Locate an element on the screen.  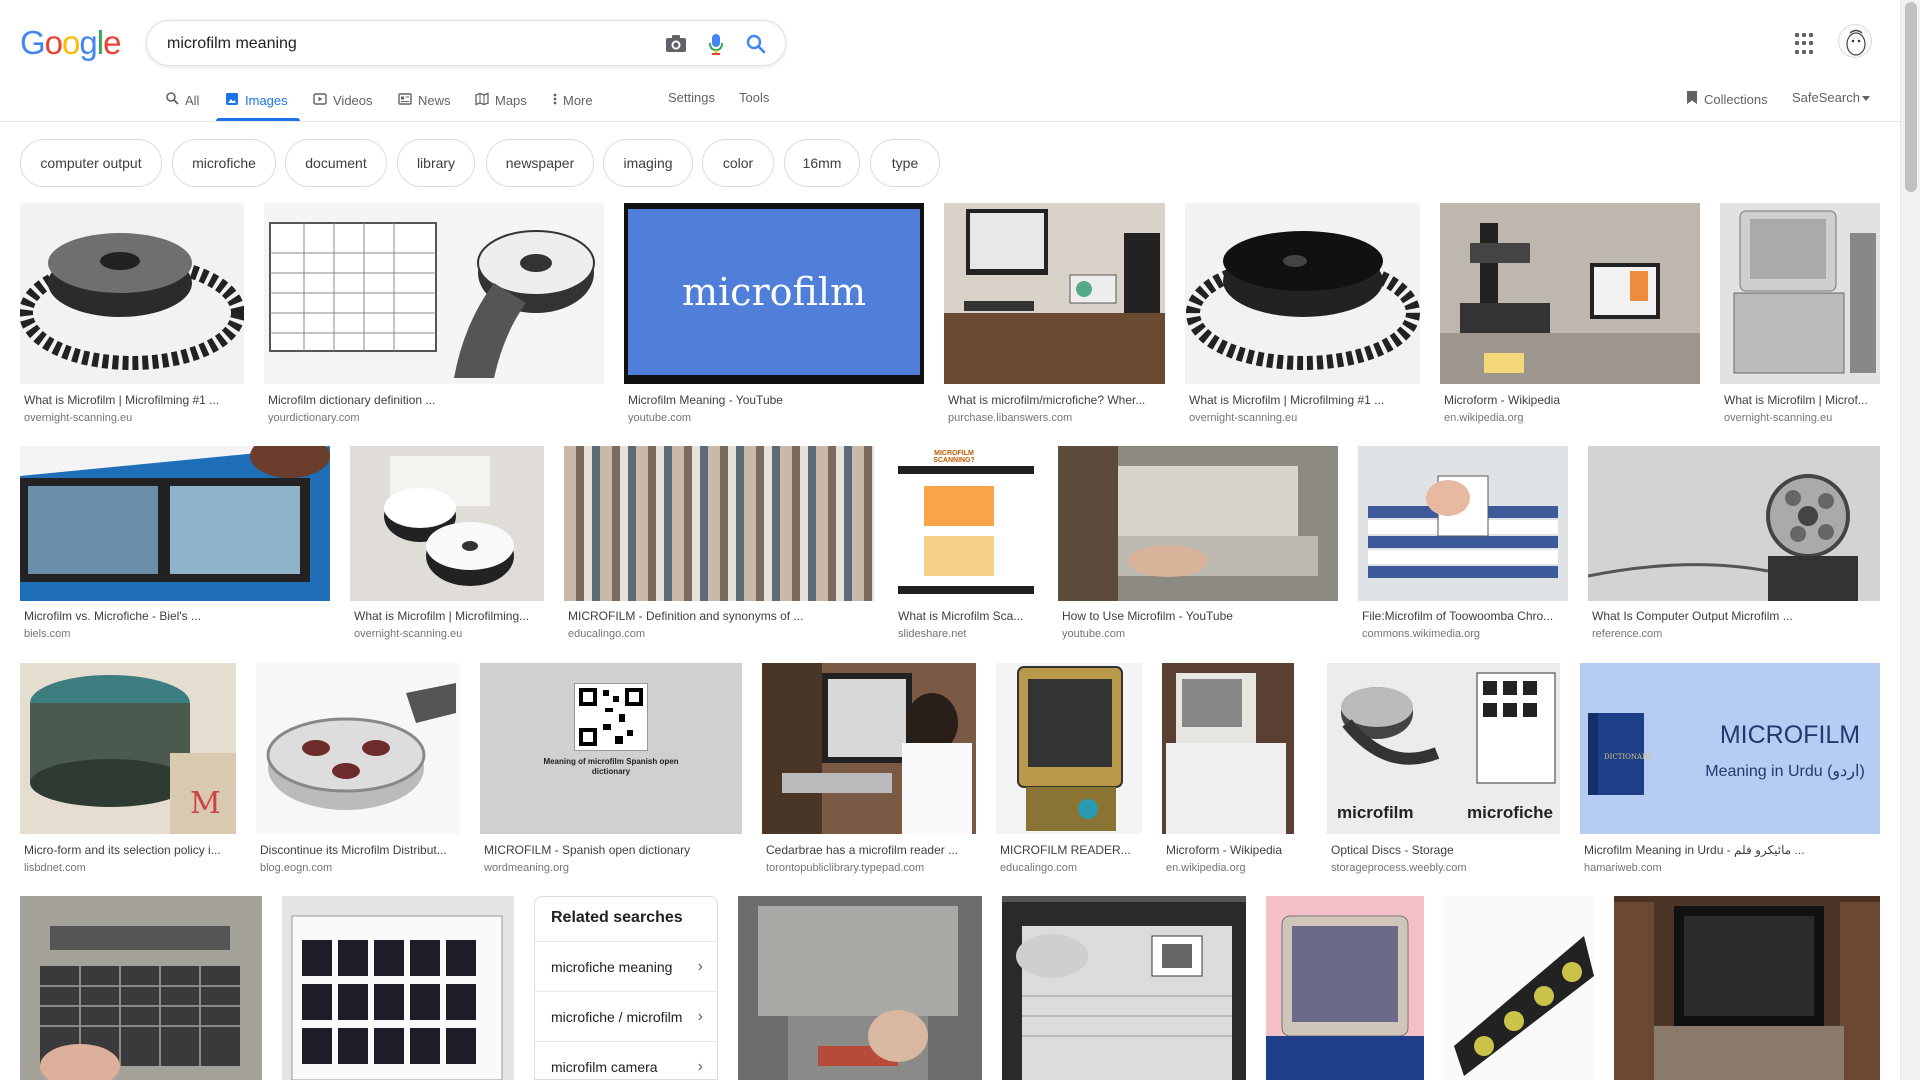
tab-videos: Videos is located at coordinates (343, 100).